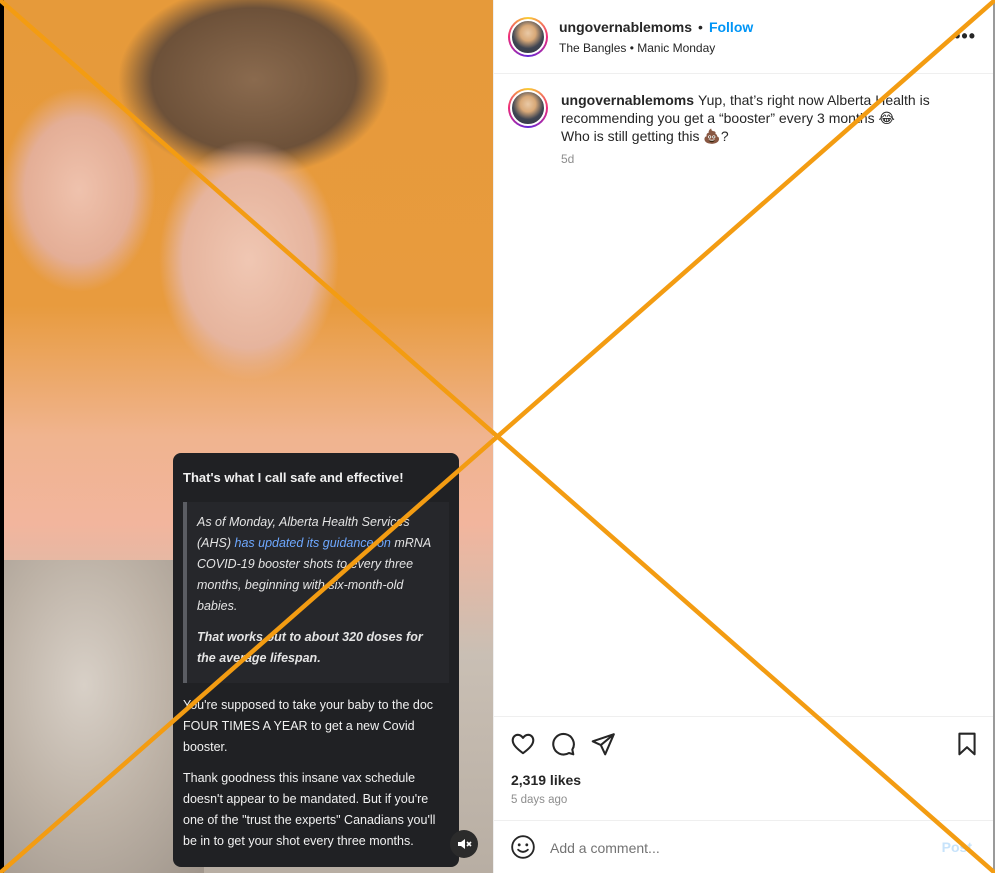  What do you see at coordinates (567, 159) in the screenshot?
I see `caption-timestamp: 5d` at bounding box center [567, 159].